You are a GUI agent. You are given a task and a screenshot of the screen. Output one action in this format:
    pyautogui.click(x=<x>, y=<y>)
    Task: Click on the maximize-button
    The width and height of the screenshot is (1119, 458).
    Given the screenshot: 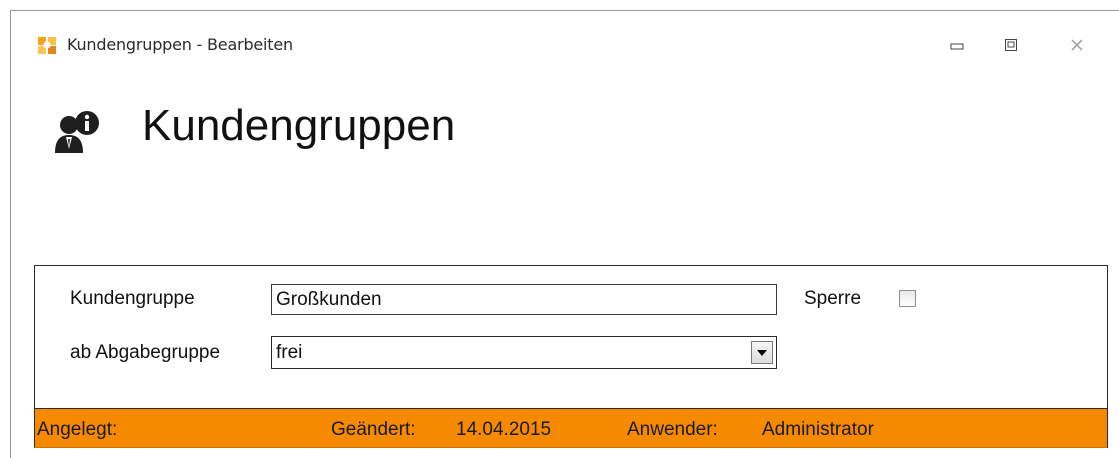 What is the action you would take?
    pyautogui.click(x=1011, y=45)
    